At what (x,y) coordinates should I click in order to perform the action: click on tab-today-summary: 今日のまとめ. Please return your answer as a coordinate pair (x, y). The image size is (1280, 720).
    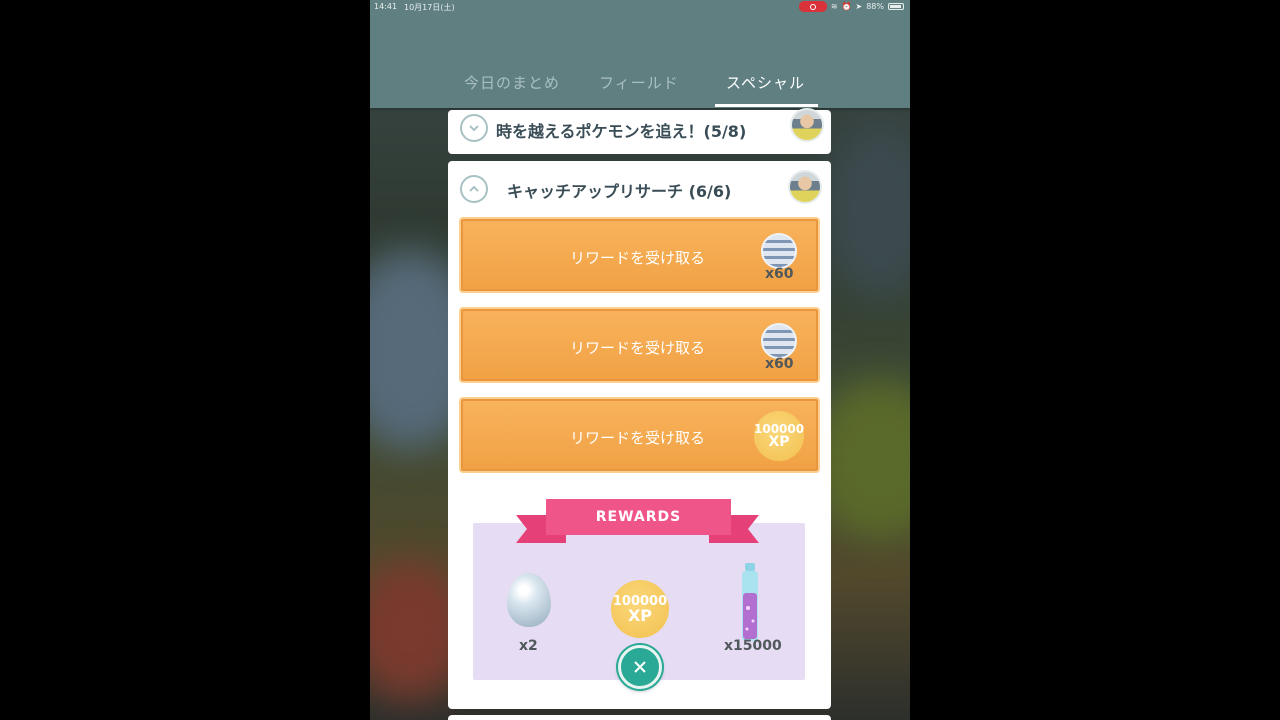
    Looking at the image, I should click on (512, 82).